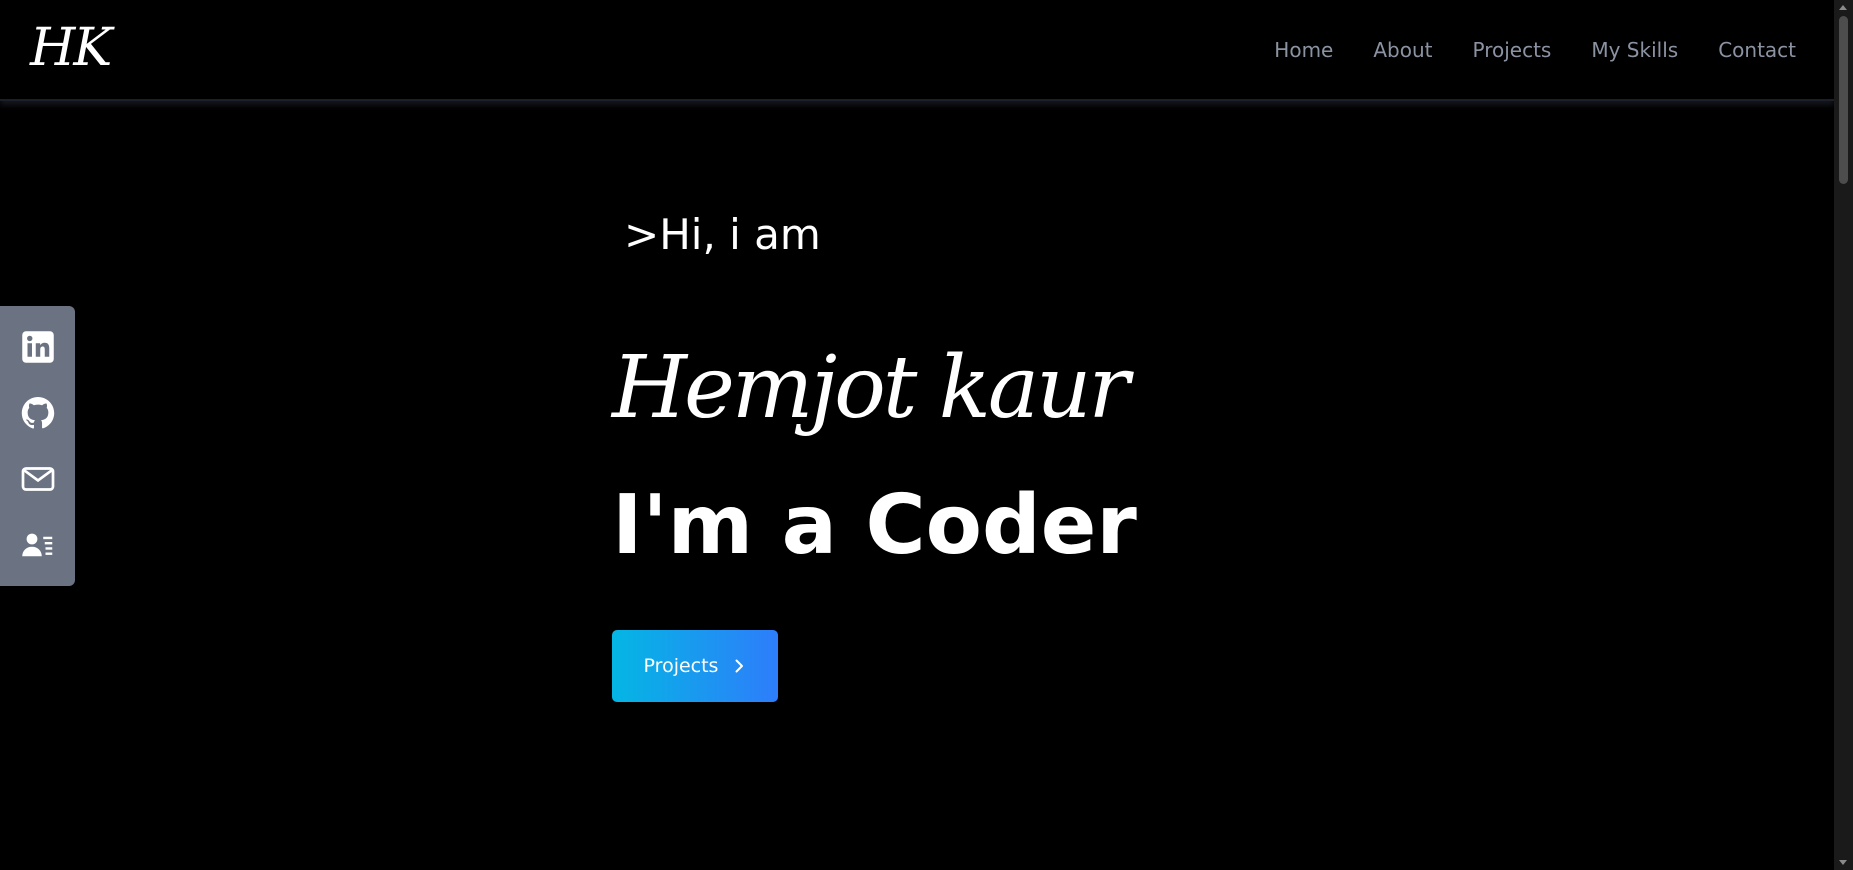 This screenshot has height=870, width=1853. I want to click on mail-icon, so click(37, 479).